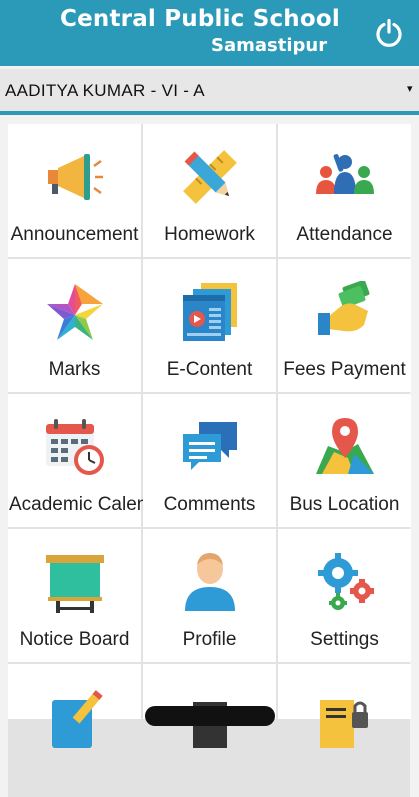 The image size is (419, 797). What do you see at coordinates (344, 504) in the screenshot?
I see `tile-label: Bus Location` at bounding box center [344, 504].